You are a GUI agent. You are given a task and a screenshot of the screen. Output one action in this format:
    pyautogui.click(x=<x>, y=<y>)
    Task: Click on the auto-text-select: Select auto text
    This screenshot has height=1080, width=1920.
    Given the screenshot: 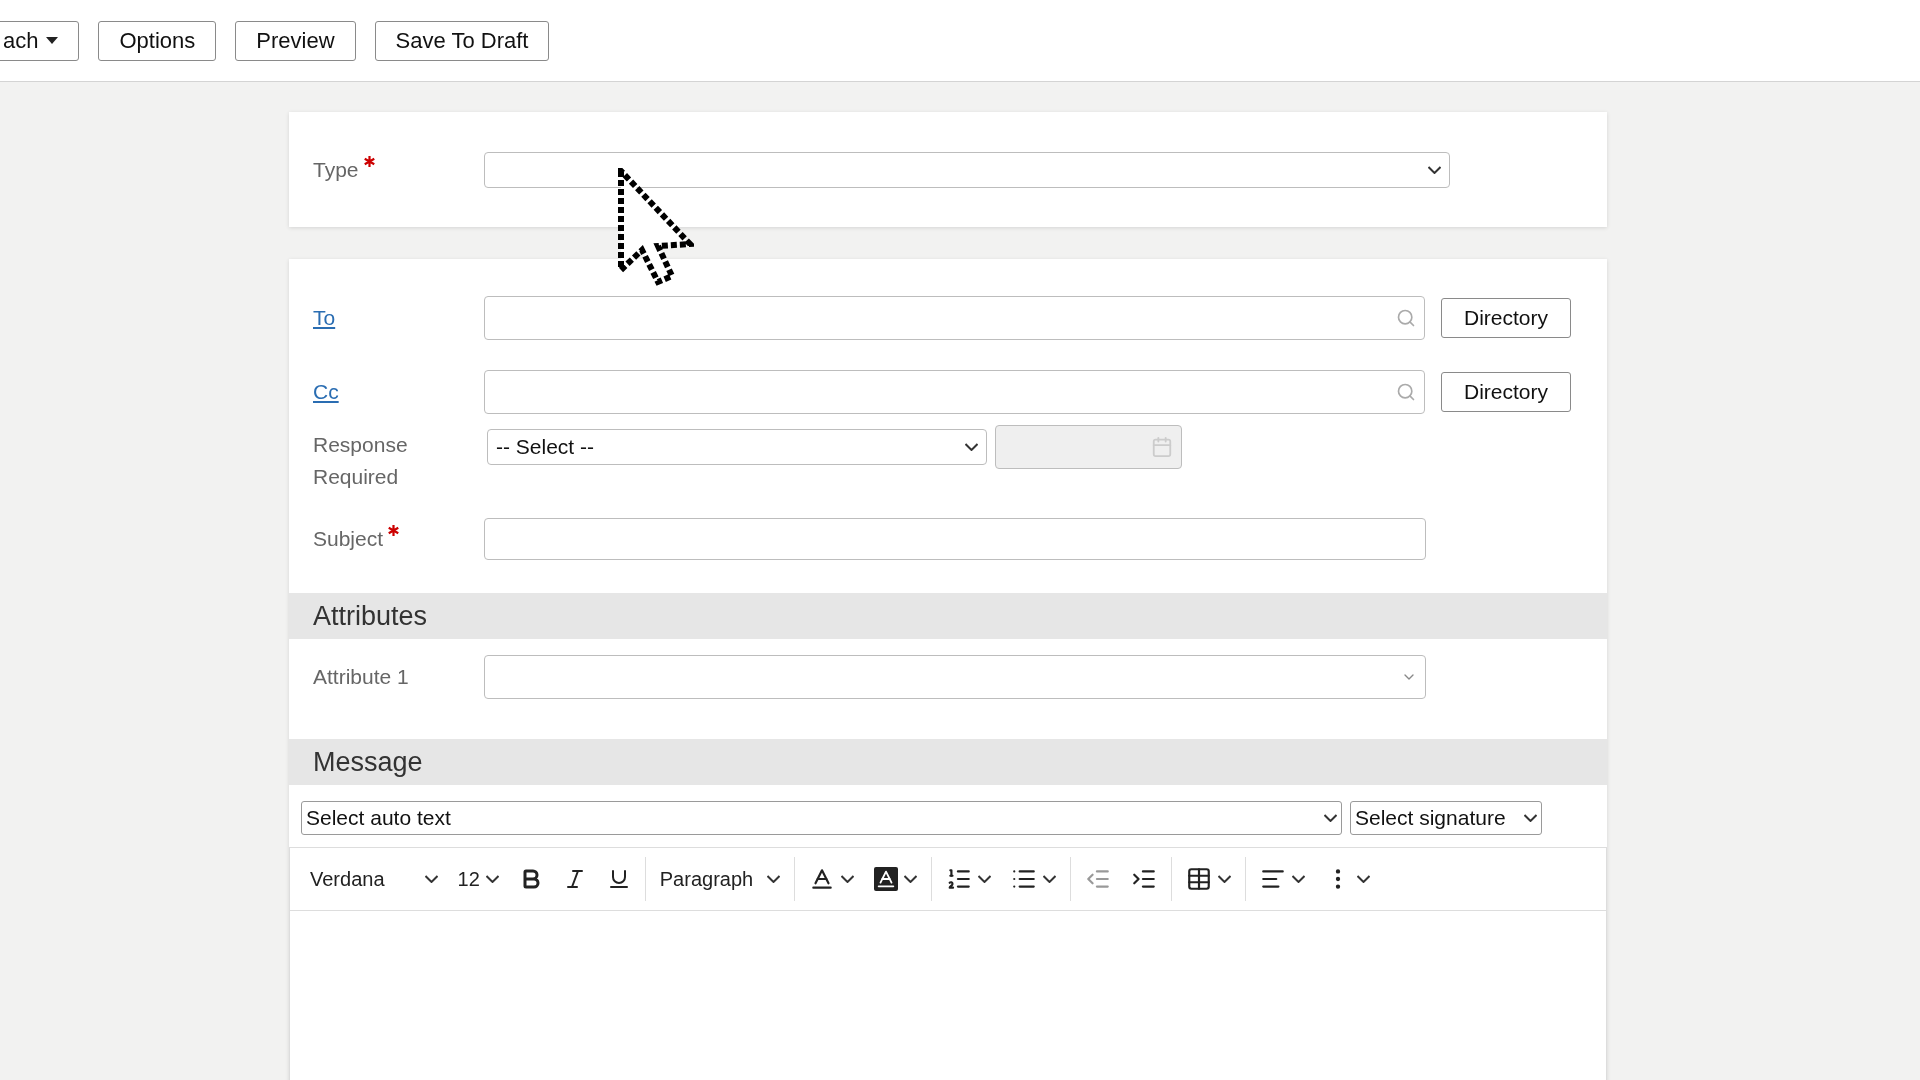 What is the action you would take?
    pyautogui.click(x=821, y=818)
    